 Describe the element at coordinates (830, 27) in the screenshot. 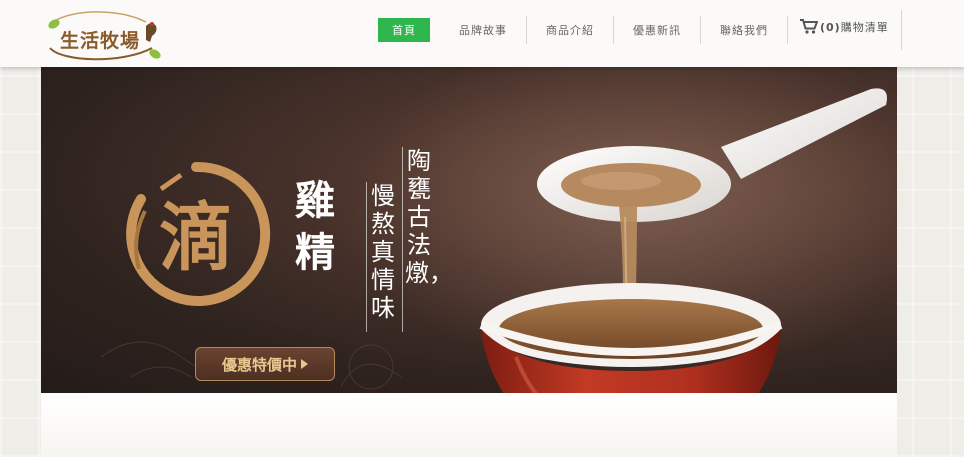

I see `cart-count: (0)` at that location.